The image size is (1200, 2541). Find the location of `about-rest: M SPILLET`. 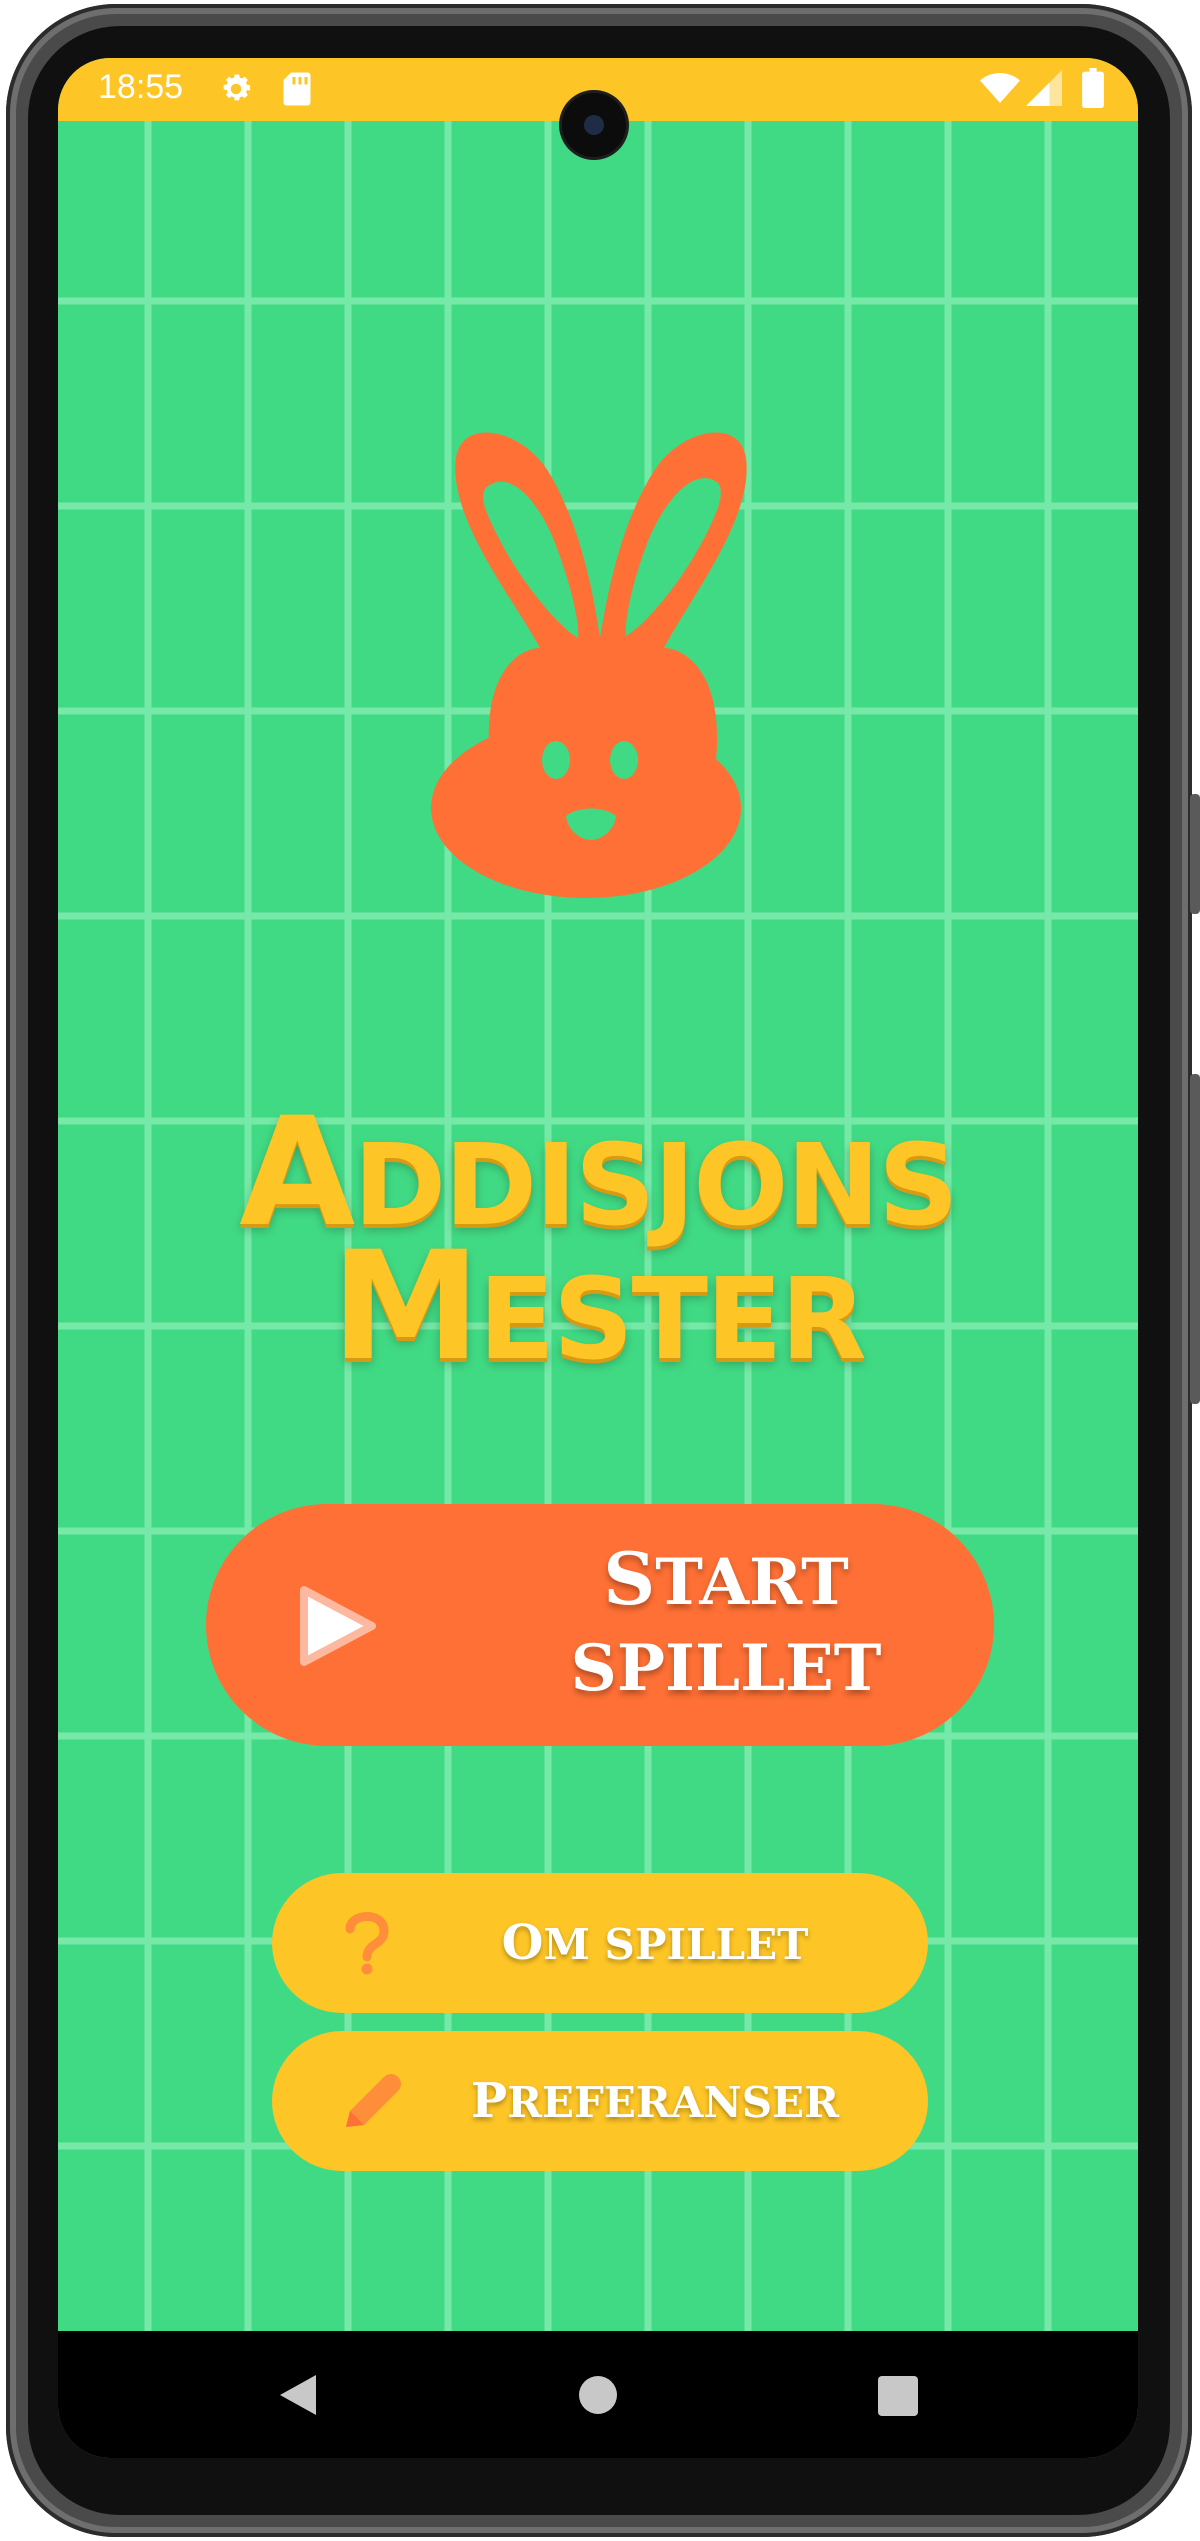

about-rest: M SPILLET is located at coordinates (676, 1944).